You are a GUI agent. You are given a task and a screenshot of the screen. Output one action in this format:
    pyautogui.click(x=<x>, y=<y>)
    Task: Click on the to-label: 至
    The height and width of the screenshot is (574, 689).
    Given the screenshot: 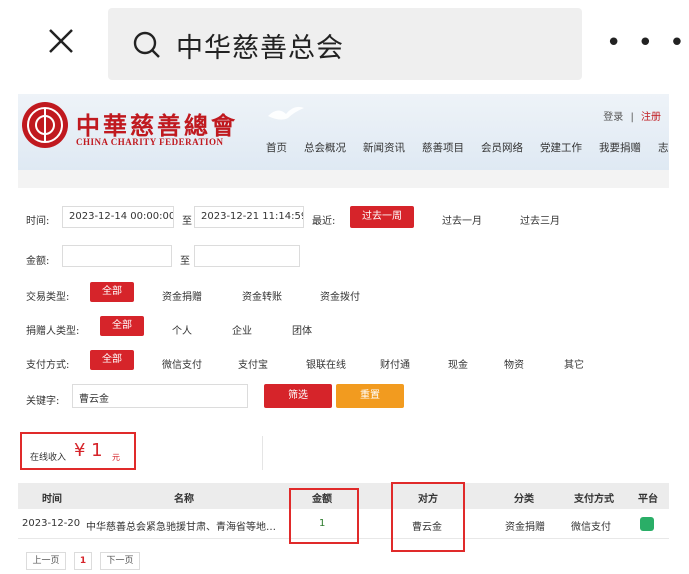 What is the action you would take?
    pyautogui.click(x=187, y=221)
    